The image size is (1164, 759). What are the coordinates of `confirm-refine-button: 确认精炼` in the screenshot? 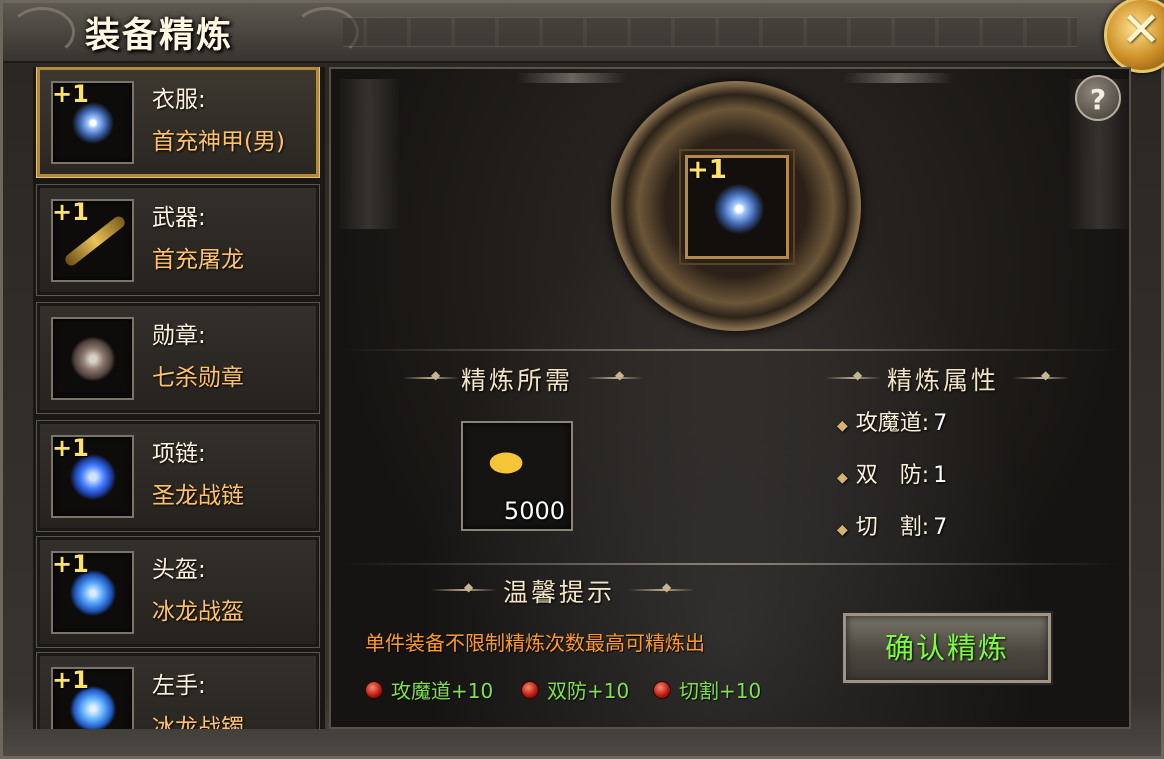 It's located at (947, 648).